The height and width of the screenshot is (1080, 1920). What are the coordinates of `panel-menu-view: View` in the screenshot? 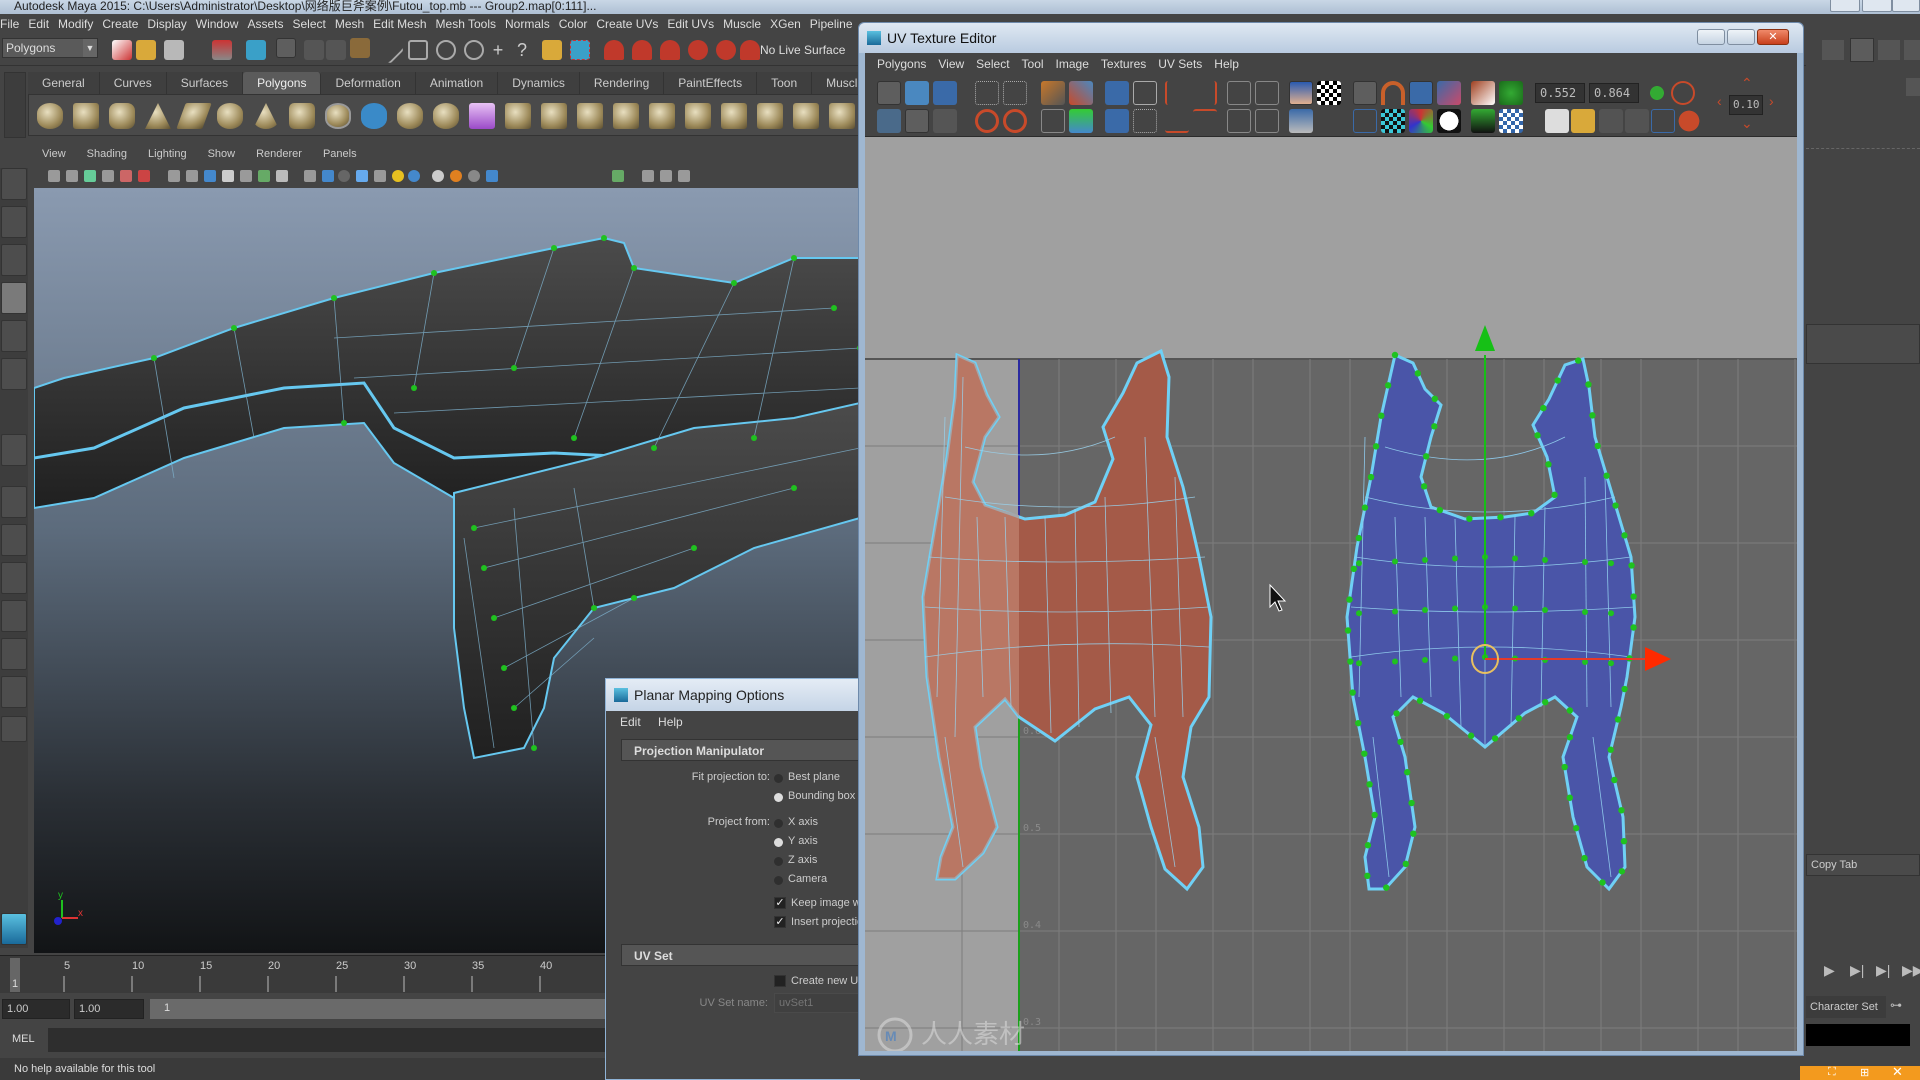 It's located at (50, 155).